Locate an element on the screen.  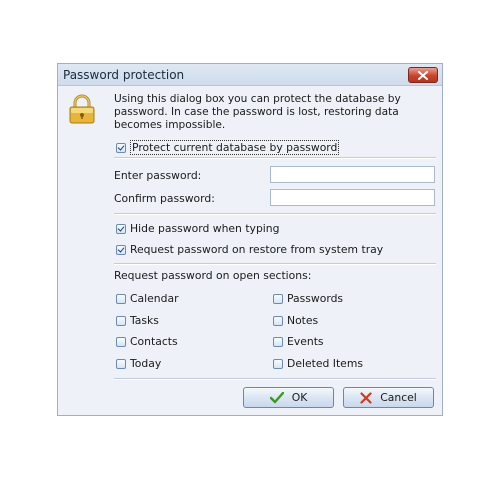
confirm-password-label: Confirm password: is located at coordinates (164, 198).